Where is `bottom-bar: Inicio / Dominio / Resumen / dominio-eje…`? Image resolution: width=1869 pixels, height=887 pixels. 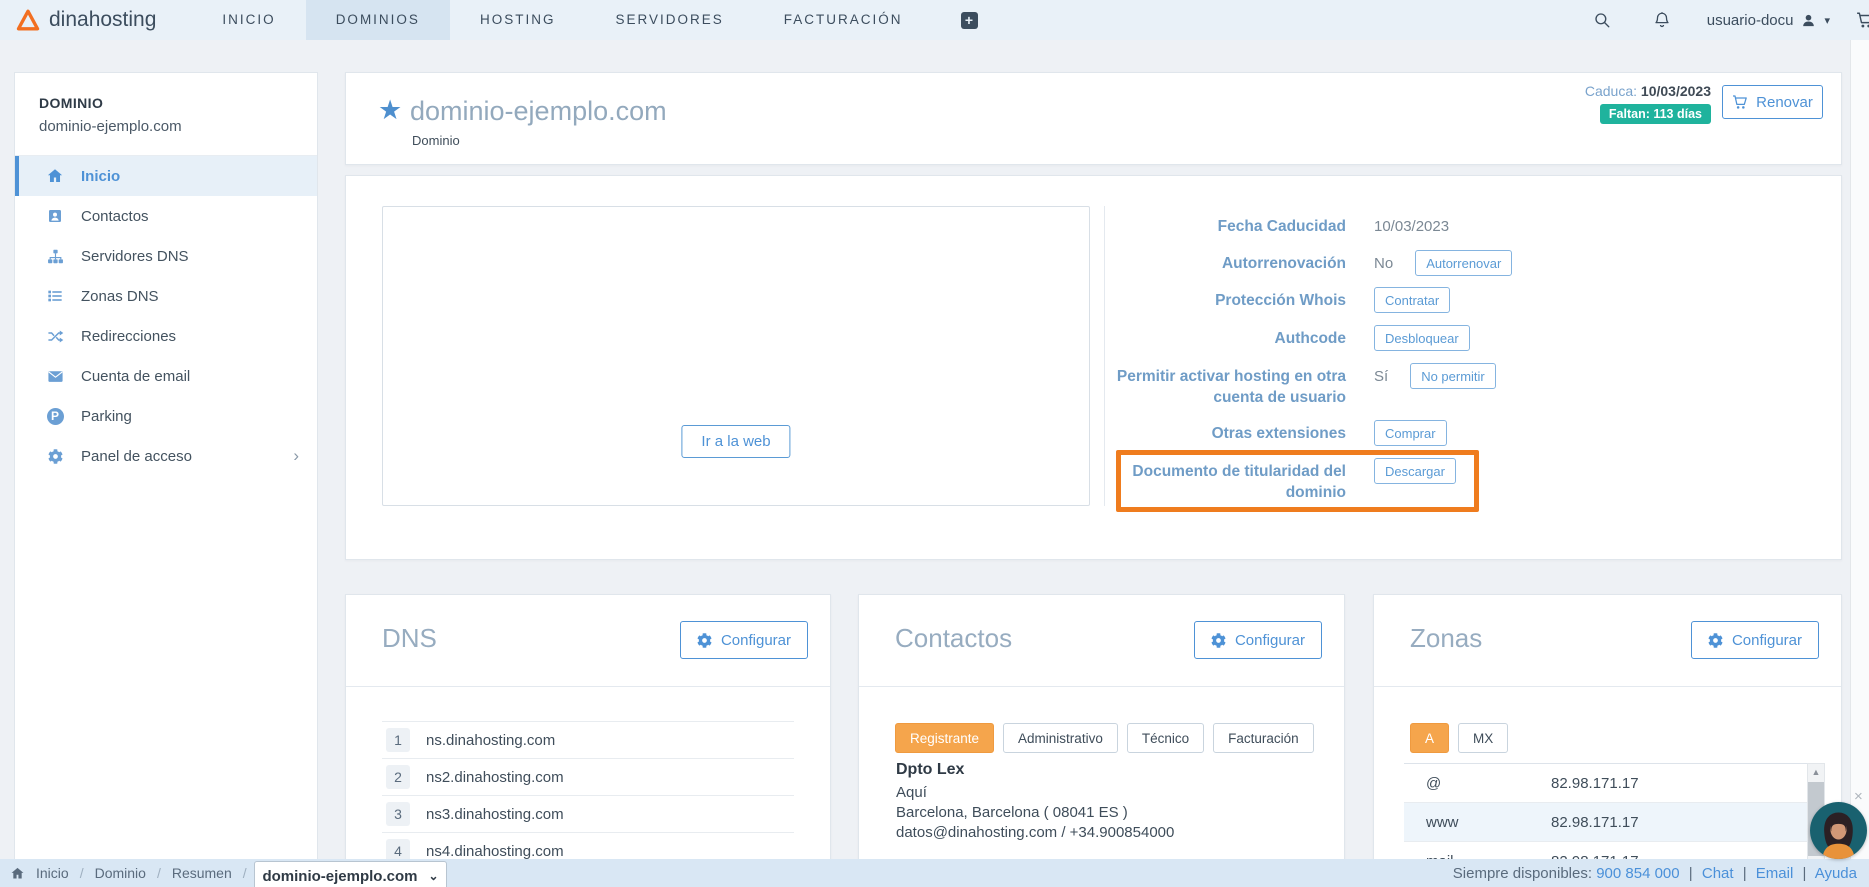
bottom-bar: Inicio / Dominio / Resumen / dominio-eje… is located at coordinates (934, 873).